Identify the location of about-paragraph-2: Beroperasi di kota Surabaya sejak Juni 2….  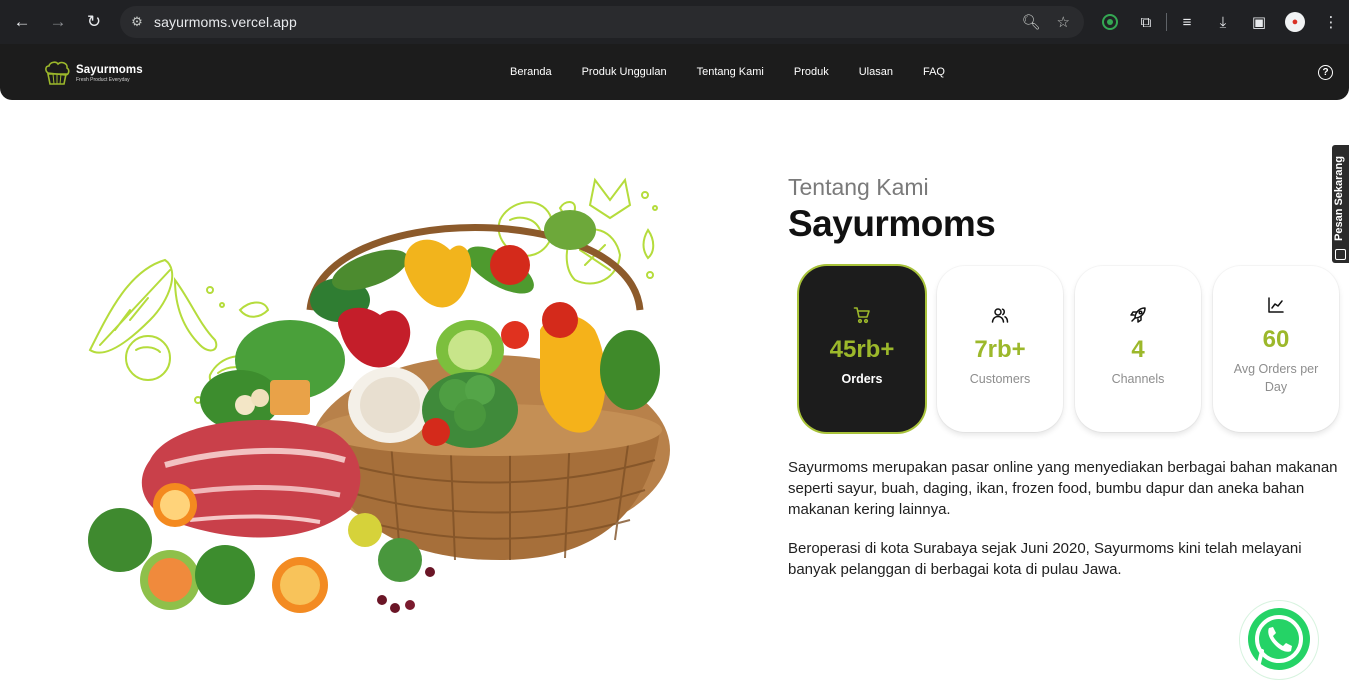
(1045, 559).